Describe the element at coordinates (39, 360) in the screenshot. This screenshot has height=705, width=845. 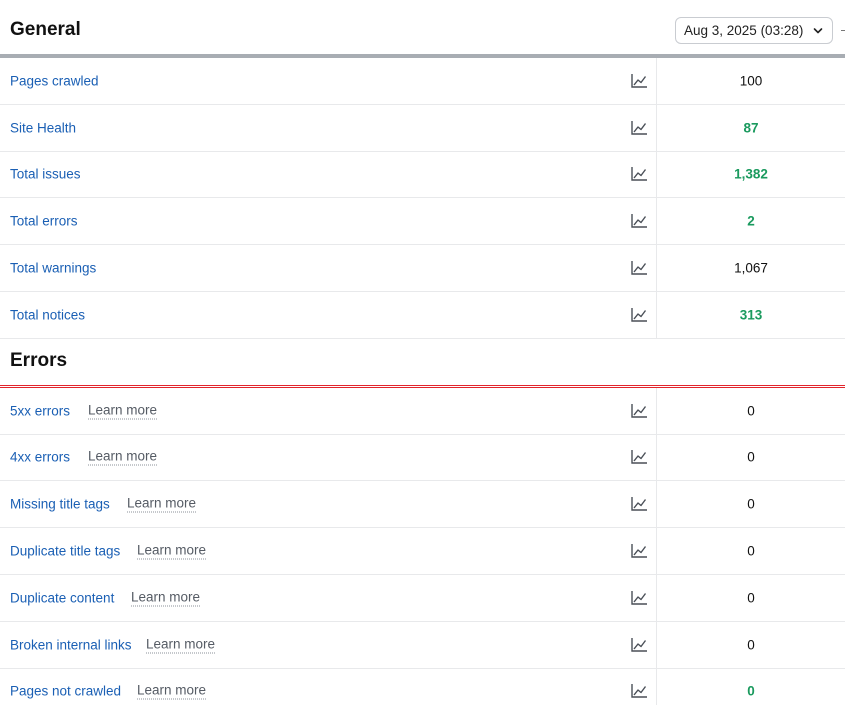
I see `errors-title: Errors` at that location.